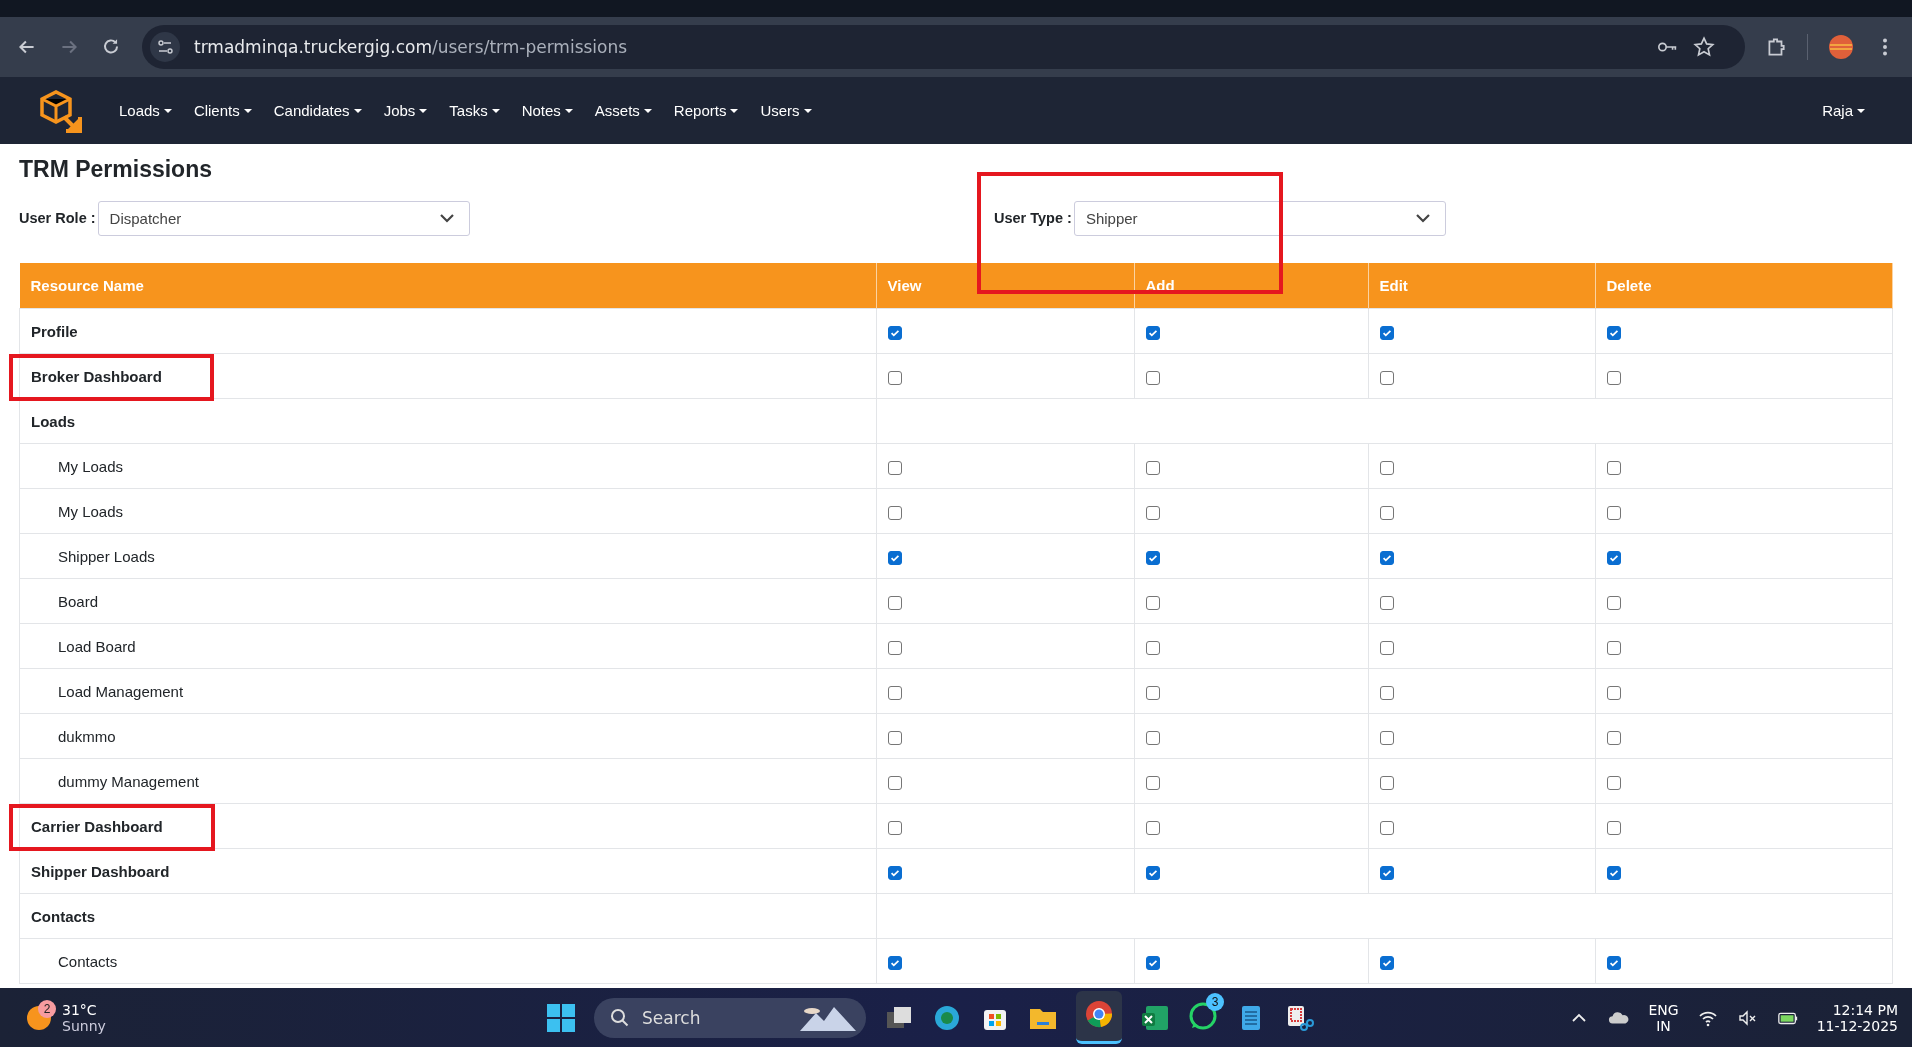 The width and height of the screenshot is (1912, 1047). I want to click on start-icon, so click(561, 1017).